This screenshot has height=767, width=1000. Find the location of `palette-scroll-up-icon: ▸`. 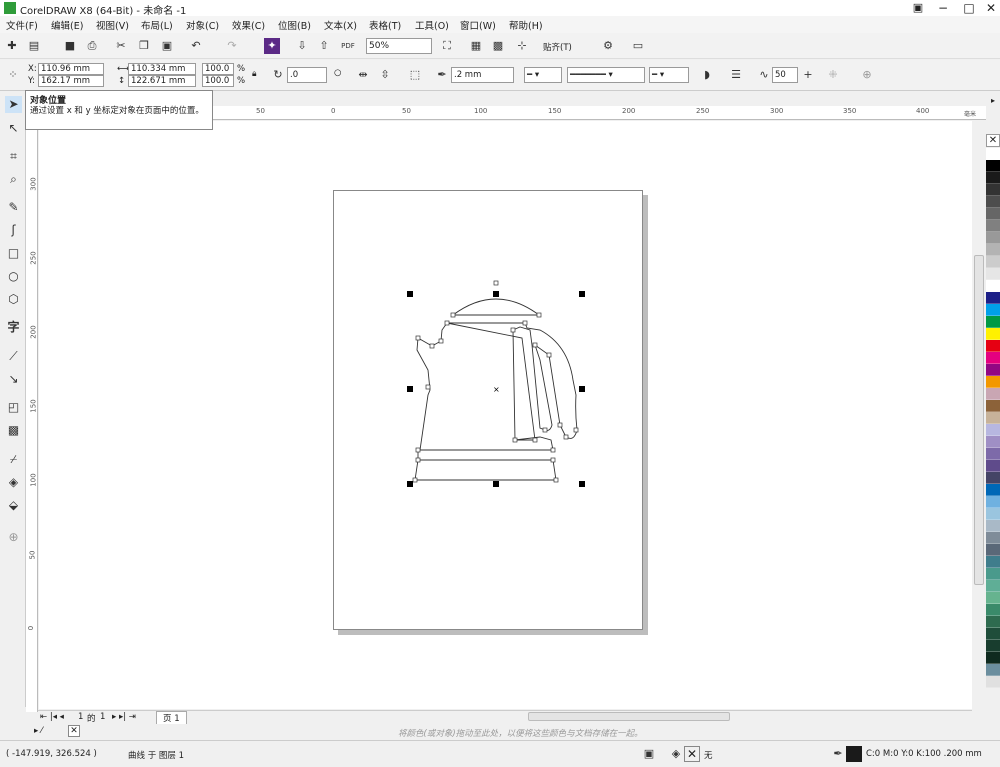

palette-scroll-up-icon: ▸ is located at coordinates (993, 102).